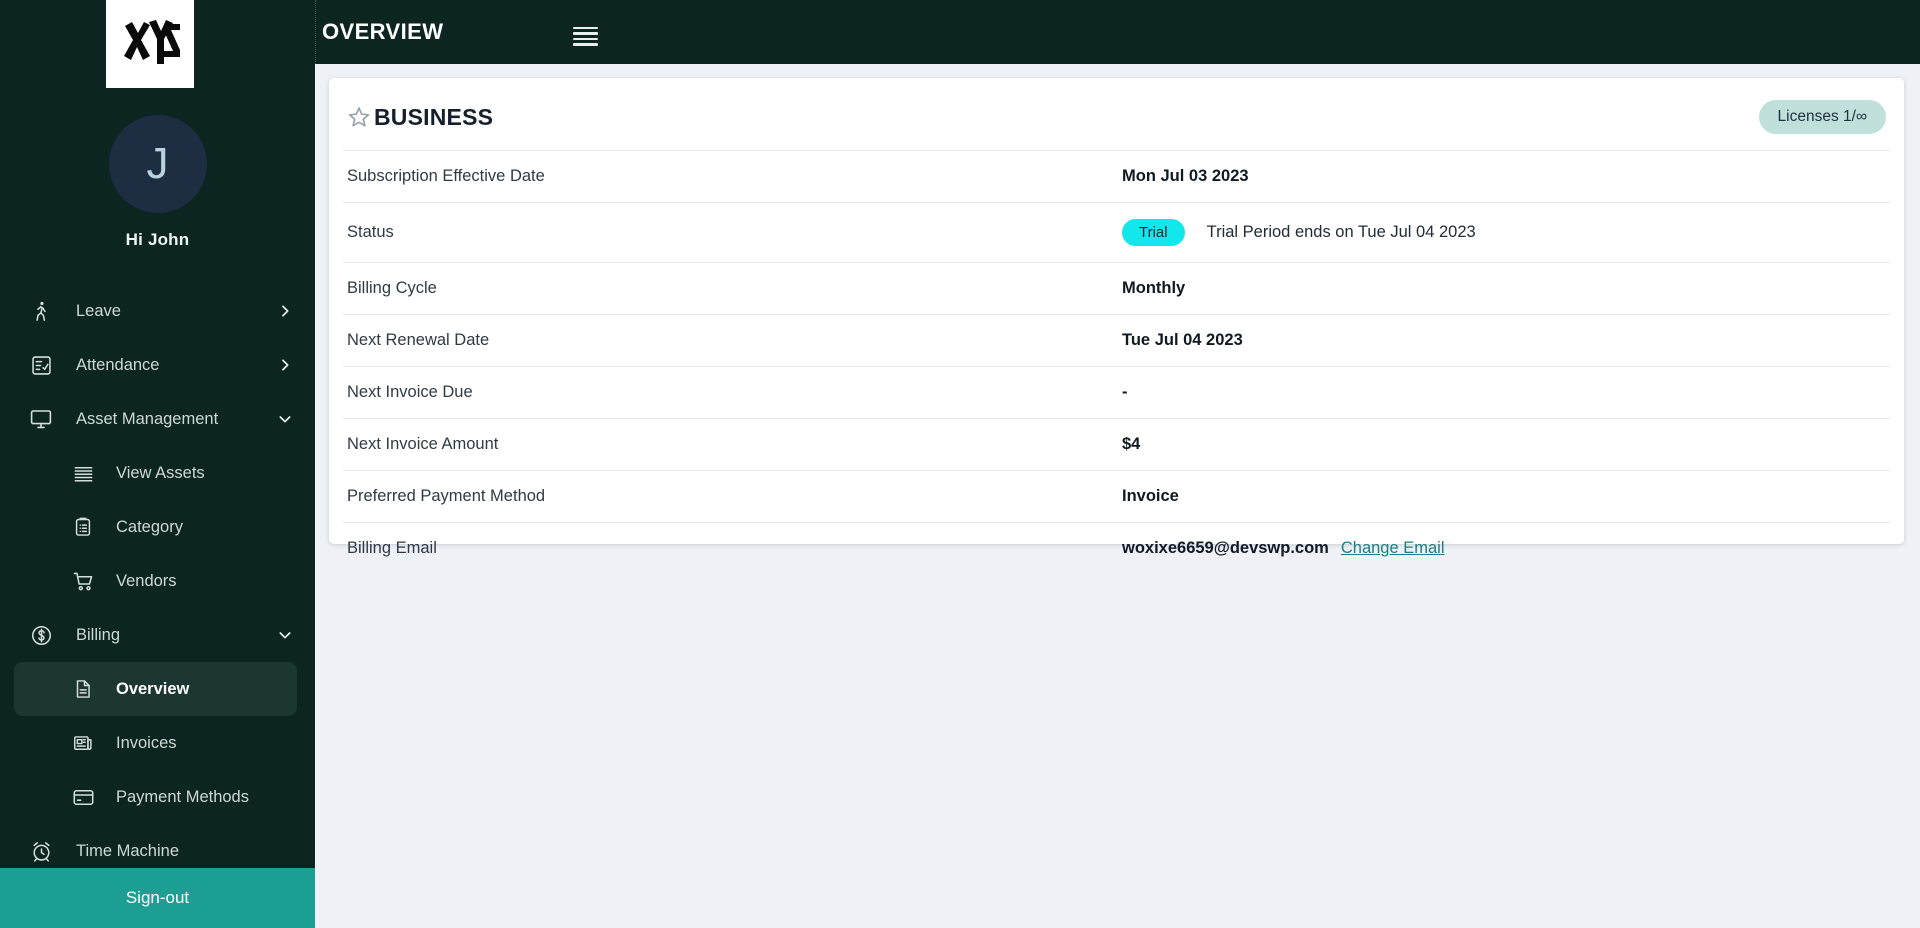  What do you see at coordinates (153, 688) in the screenshot?
I see `sidebar-item-label: Overview` at bounding box center [153, 688].